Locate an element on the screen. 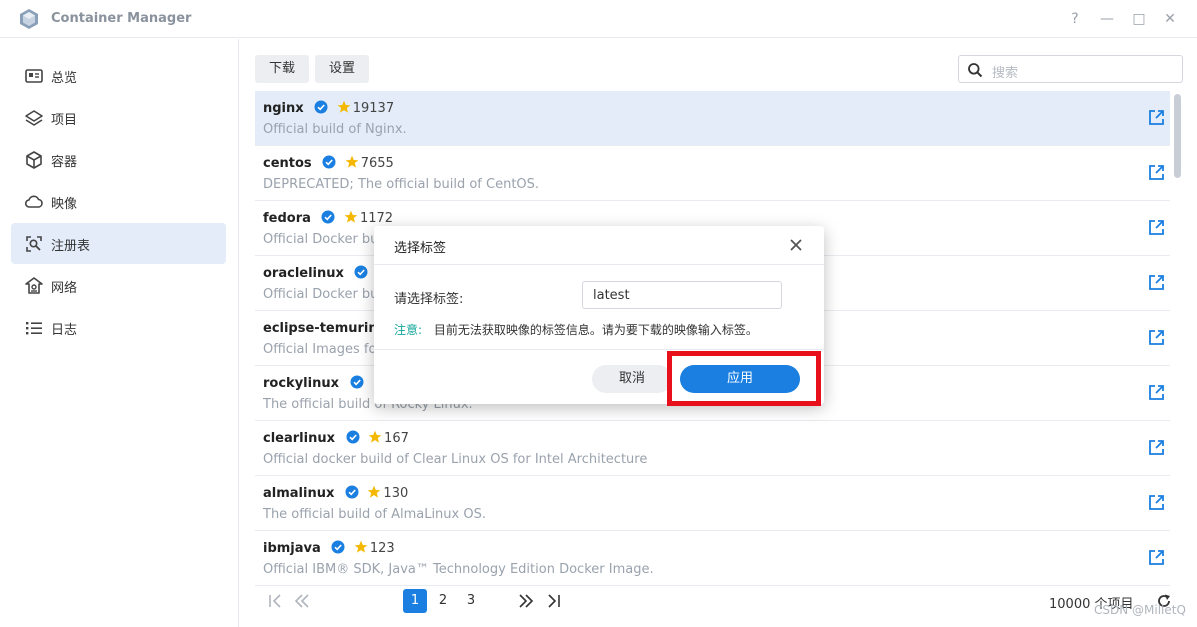 Image resolution: width=1197 pixels, height=627 pixels. dialog-title: 选择标签 is located at coordinates (420, 248).